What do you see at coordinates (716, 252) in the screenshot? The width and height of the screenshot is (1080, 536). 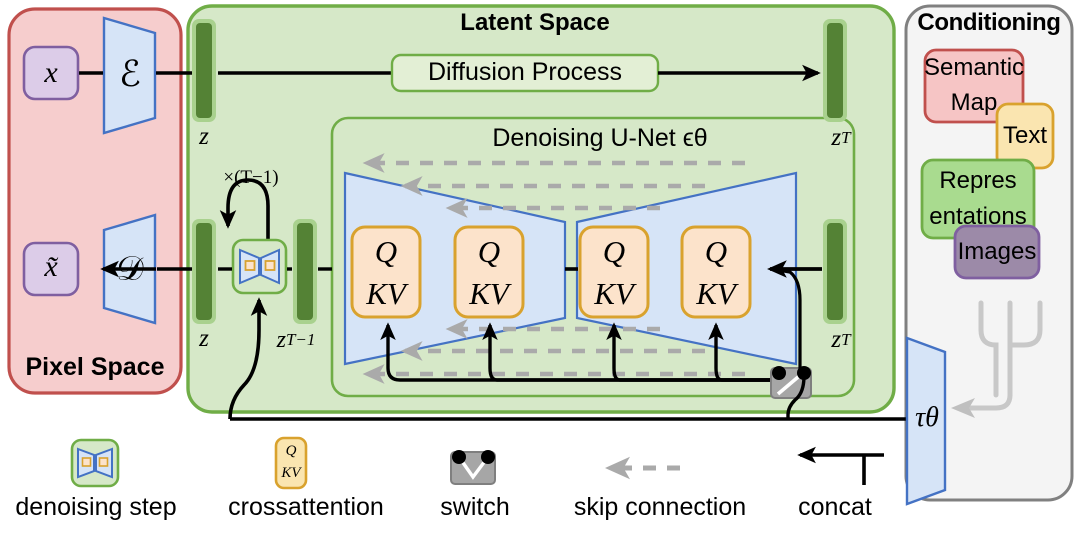 I see `attention-q-4: Q` at bounding box center [716, 252].